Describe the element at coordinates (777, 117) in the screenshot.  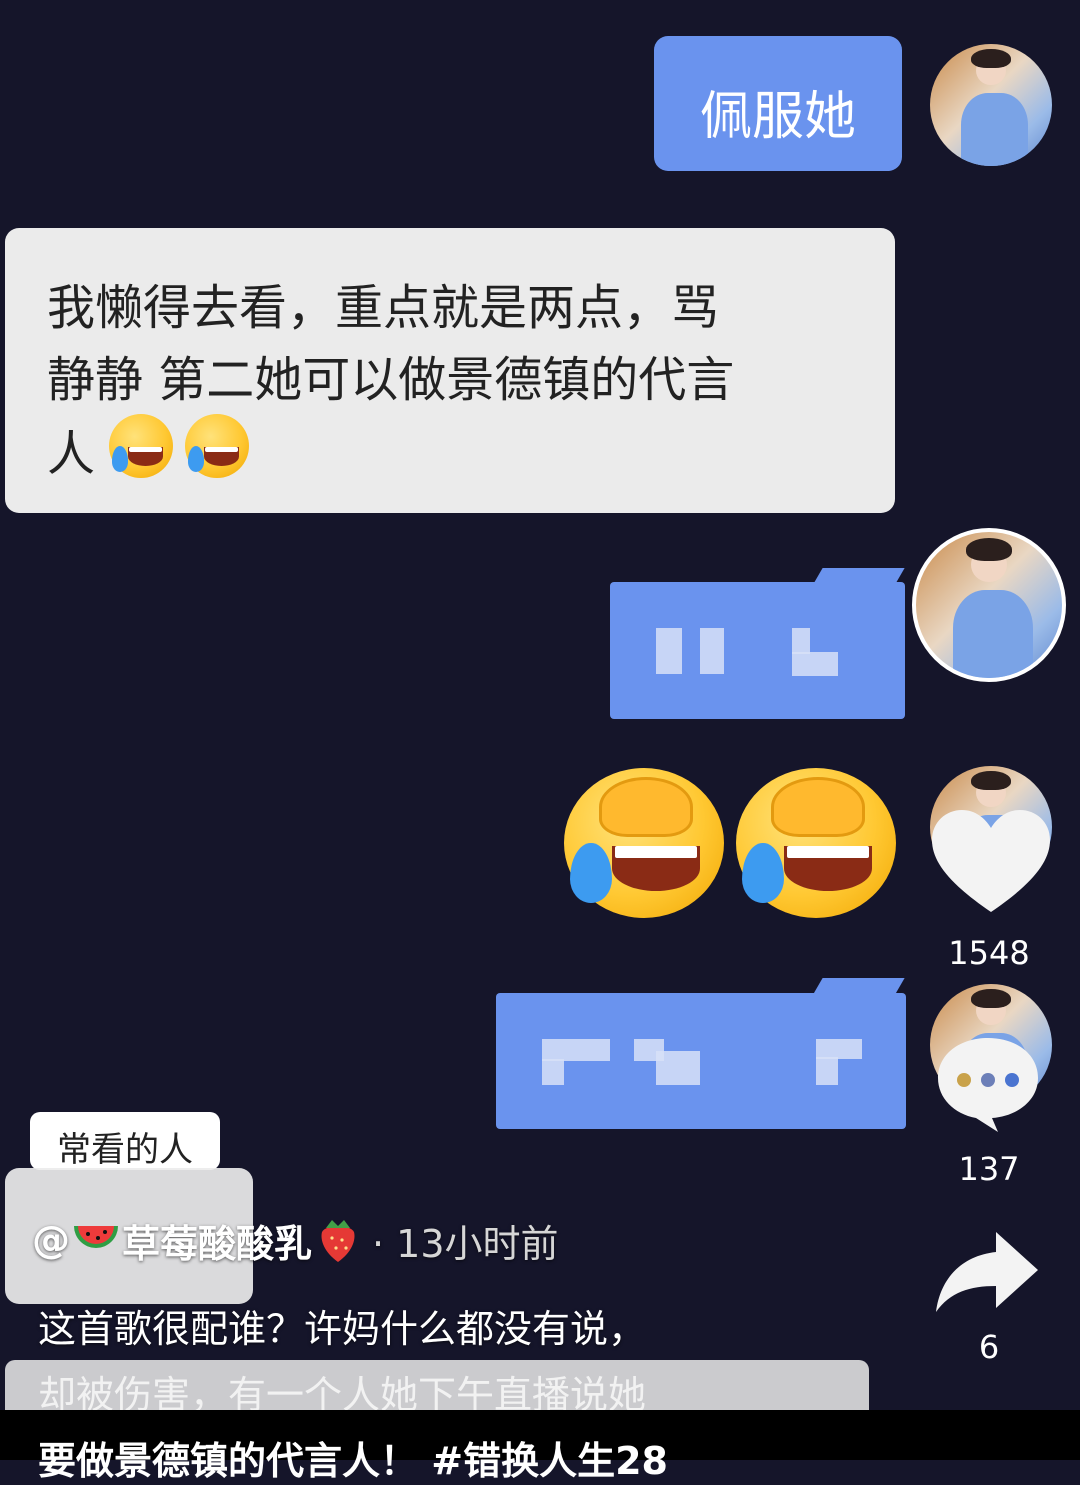
I see `message-text: 佩服她` at that location.